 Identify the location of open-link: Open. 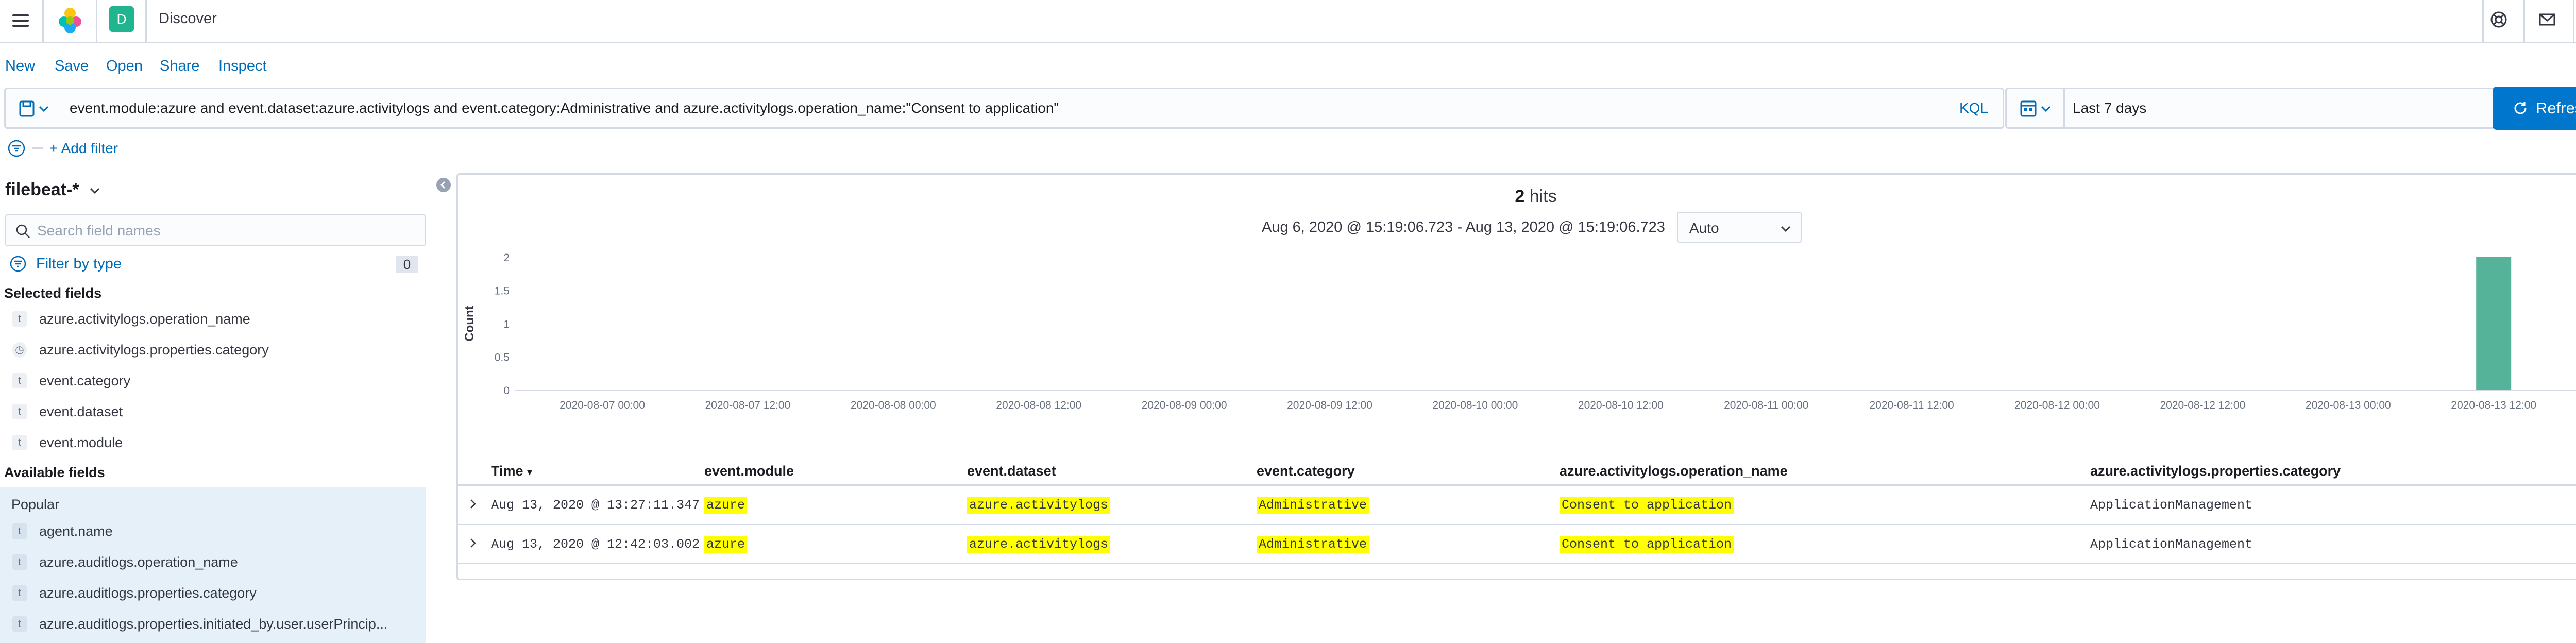
(124, 66).